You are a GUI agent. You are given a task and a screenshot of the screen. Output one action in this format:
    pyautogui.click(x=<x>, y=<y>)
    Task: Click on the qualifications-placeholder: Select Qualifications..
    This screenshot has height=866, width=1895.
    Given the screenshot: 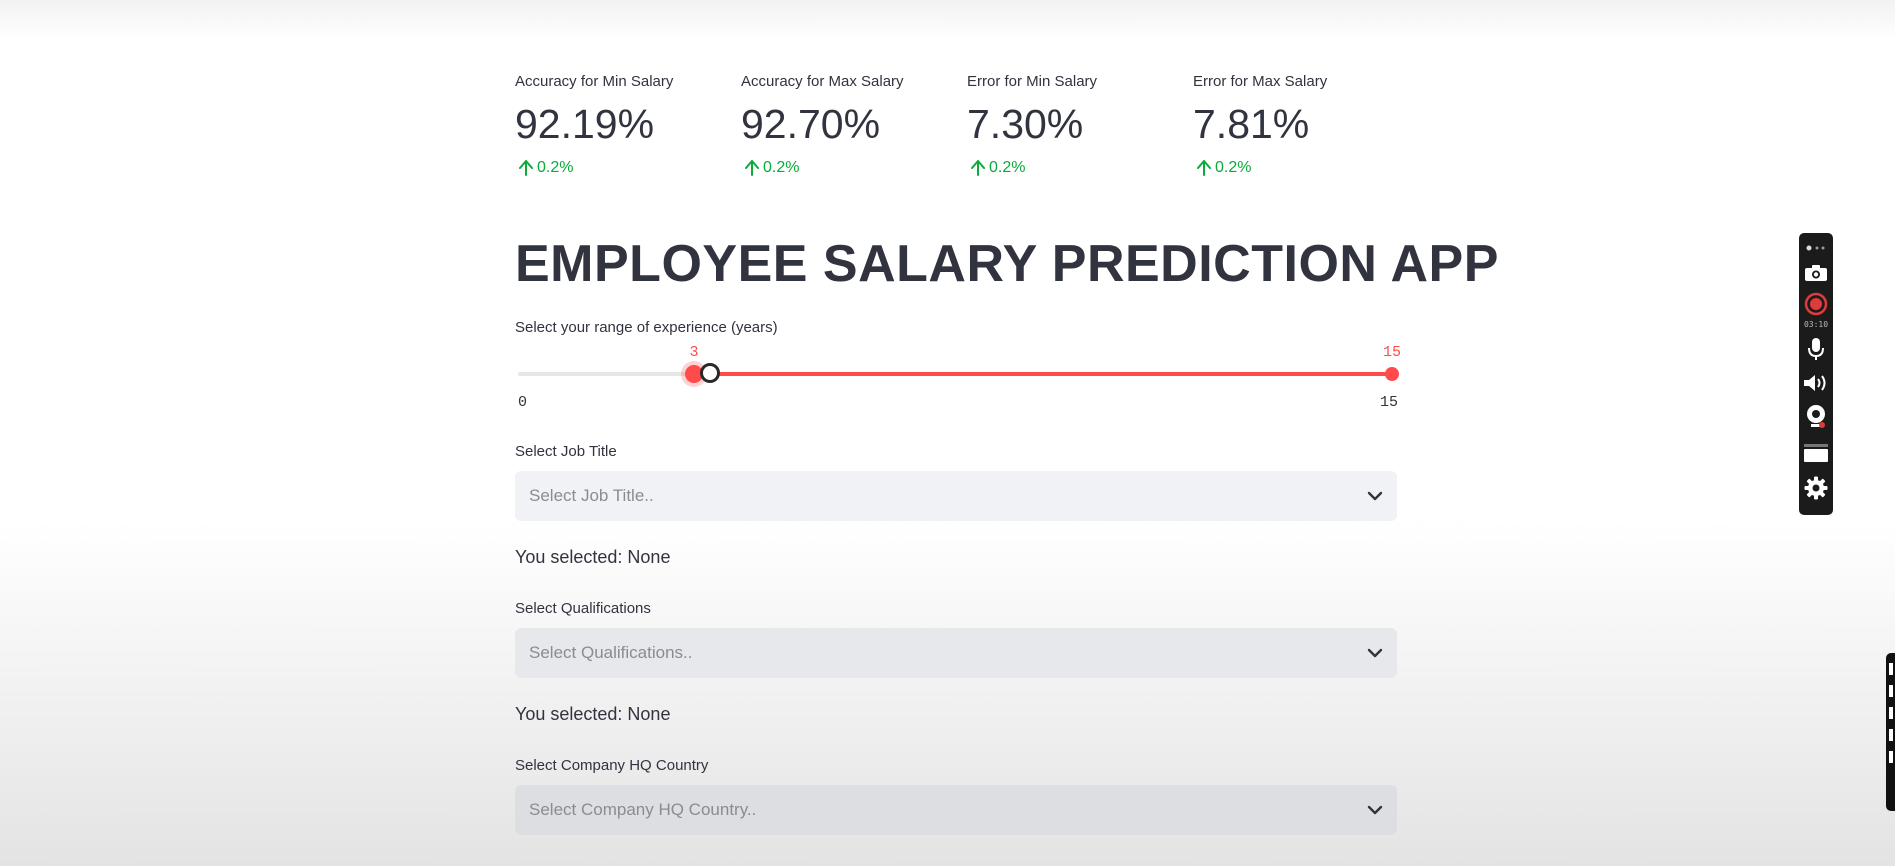 What is the action you would take?
    pyautogui.click(x=611, y=652)
    